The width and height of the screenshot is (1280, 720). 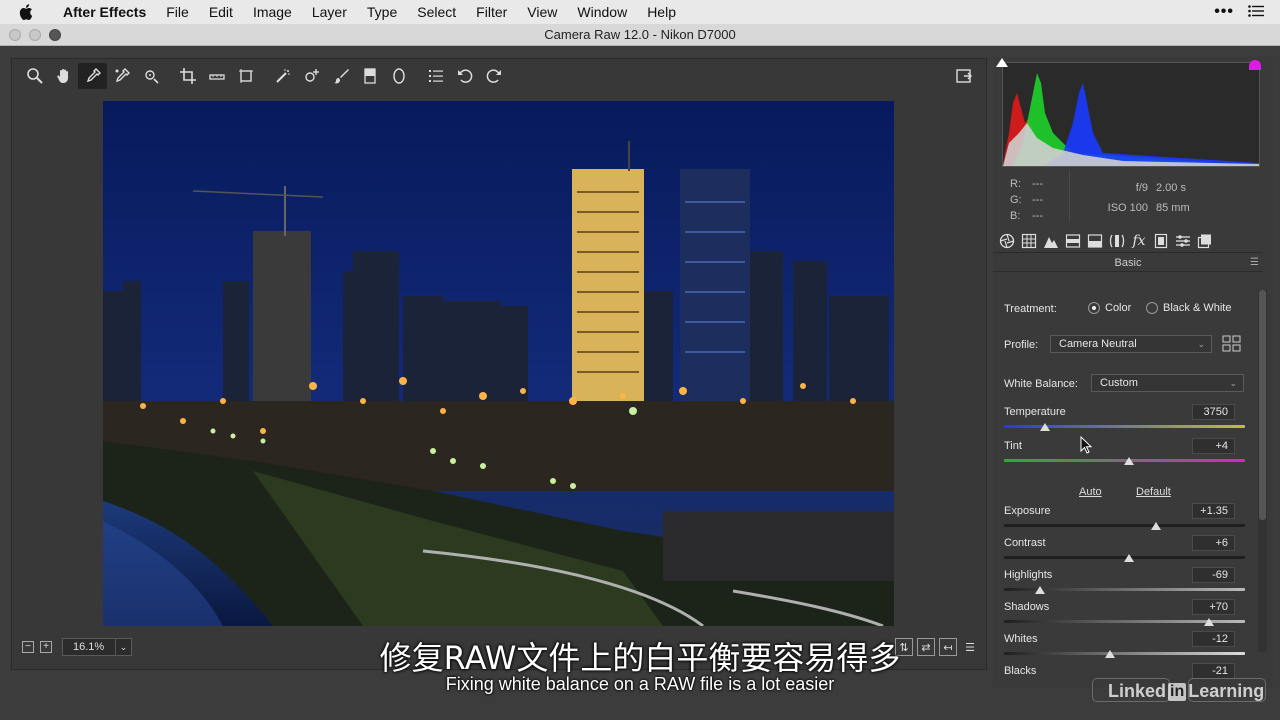 I want to click on highlight-clipping-icon, so click(x=1255, y=65).